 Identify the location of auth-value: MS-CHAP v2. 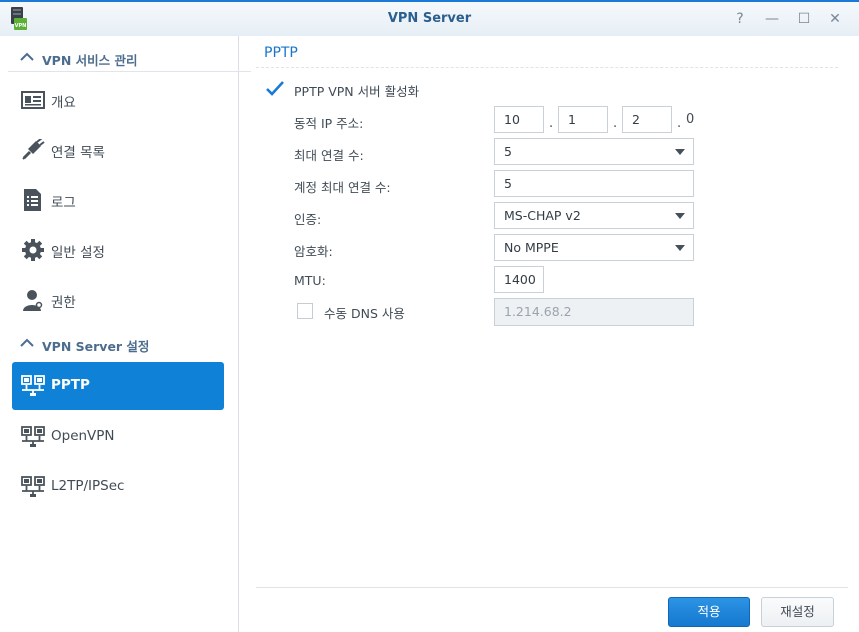
(542, 215).